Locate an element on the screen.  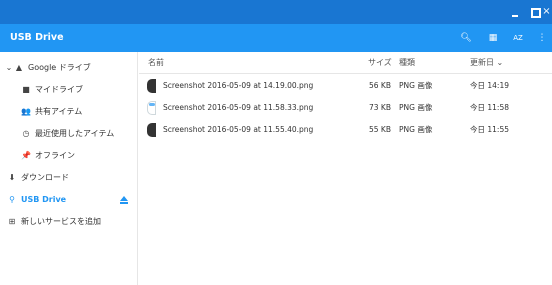
sidebar-item-google-drive: ⌄ ▲ Google ドライブ is located at coordinates (68, 68).